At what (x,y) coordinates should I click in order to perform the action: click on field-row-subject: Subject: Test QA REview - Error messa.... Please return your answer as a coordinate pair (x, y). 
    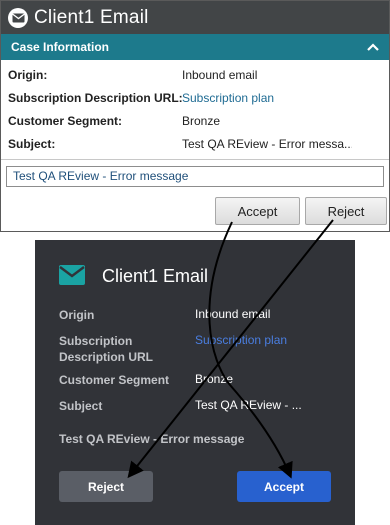
    Looking at the image, I should click on (195, 144).